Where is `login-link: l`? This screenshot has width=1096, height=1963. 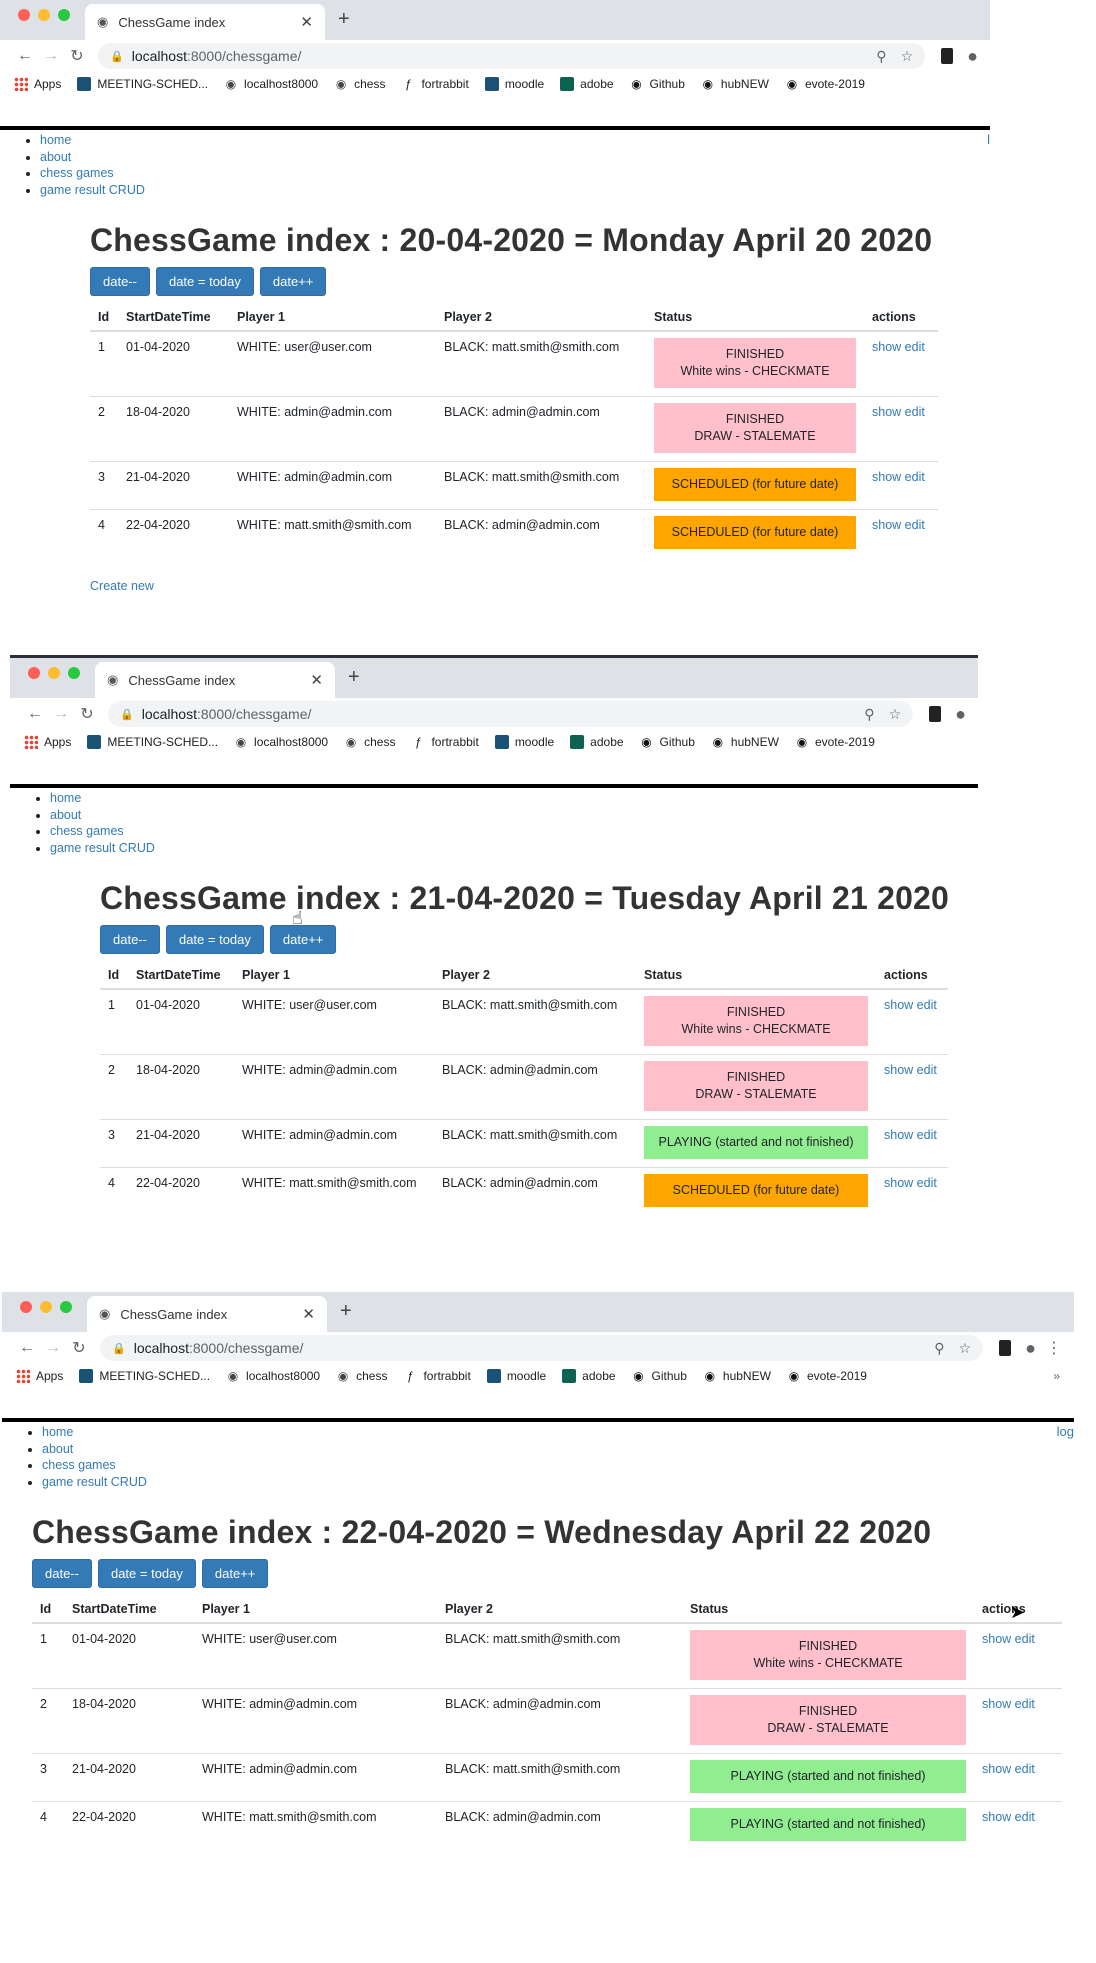
login-link: l is located at coordinates (988, 139).